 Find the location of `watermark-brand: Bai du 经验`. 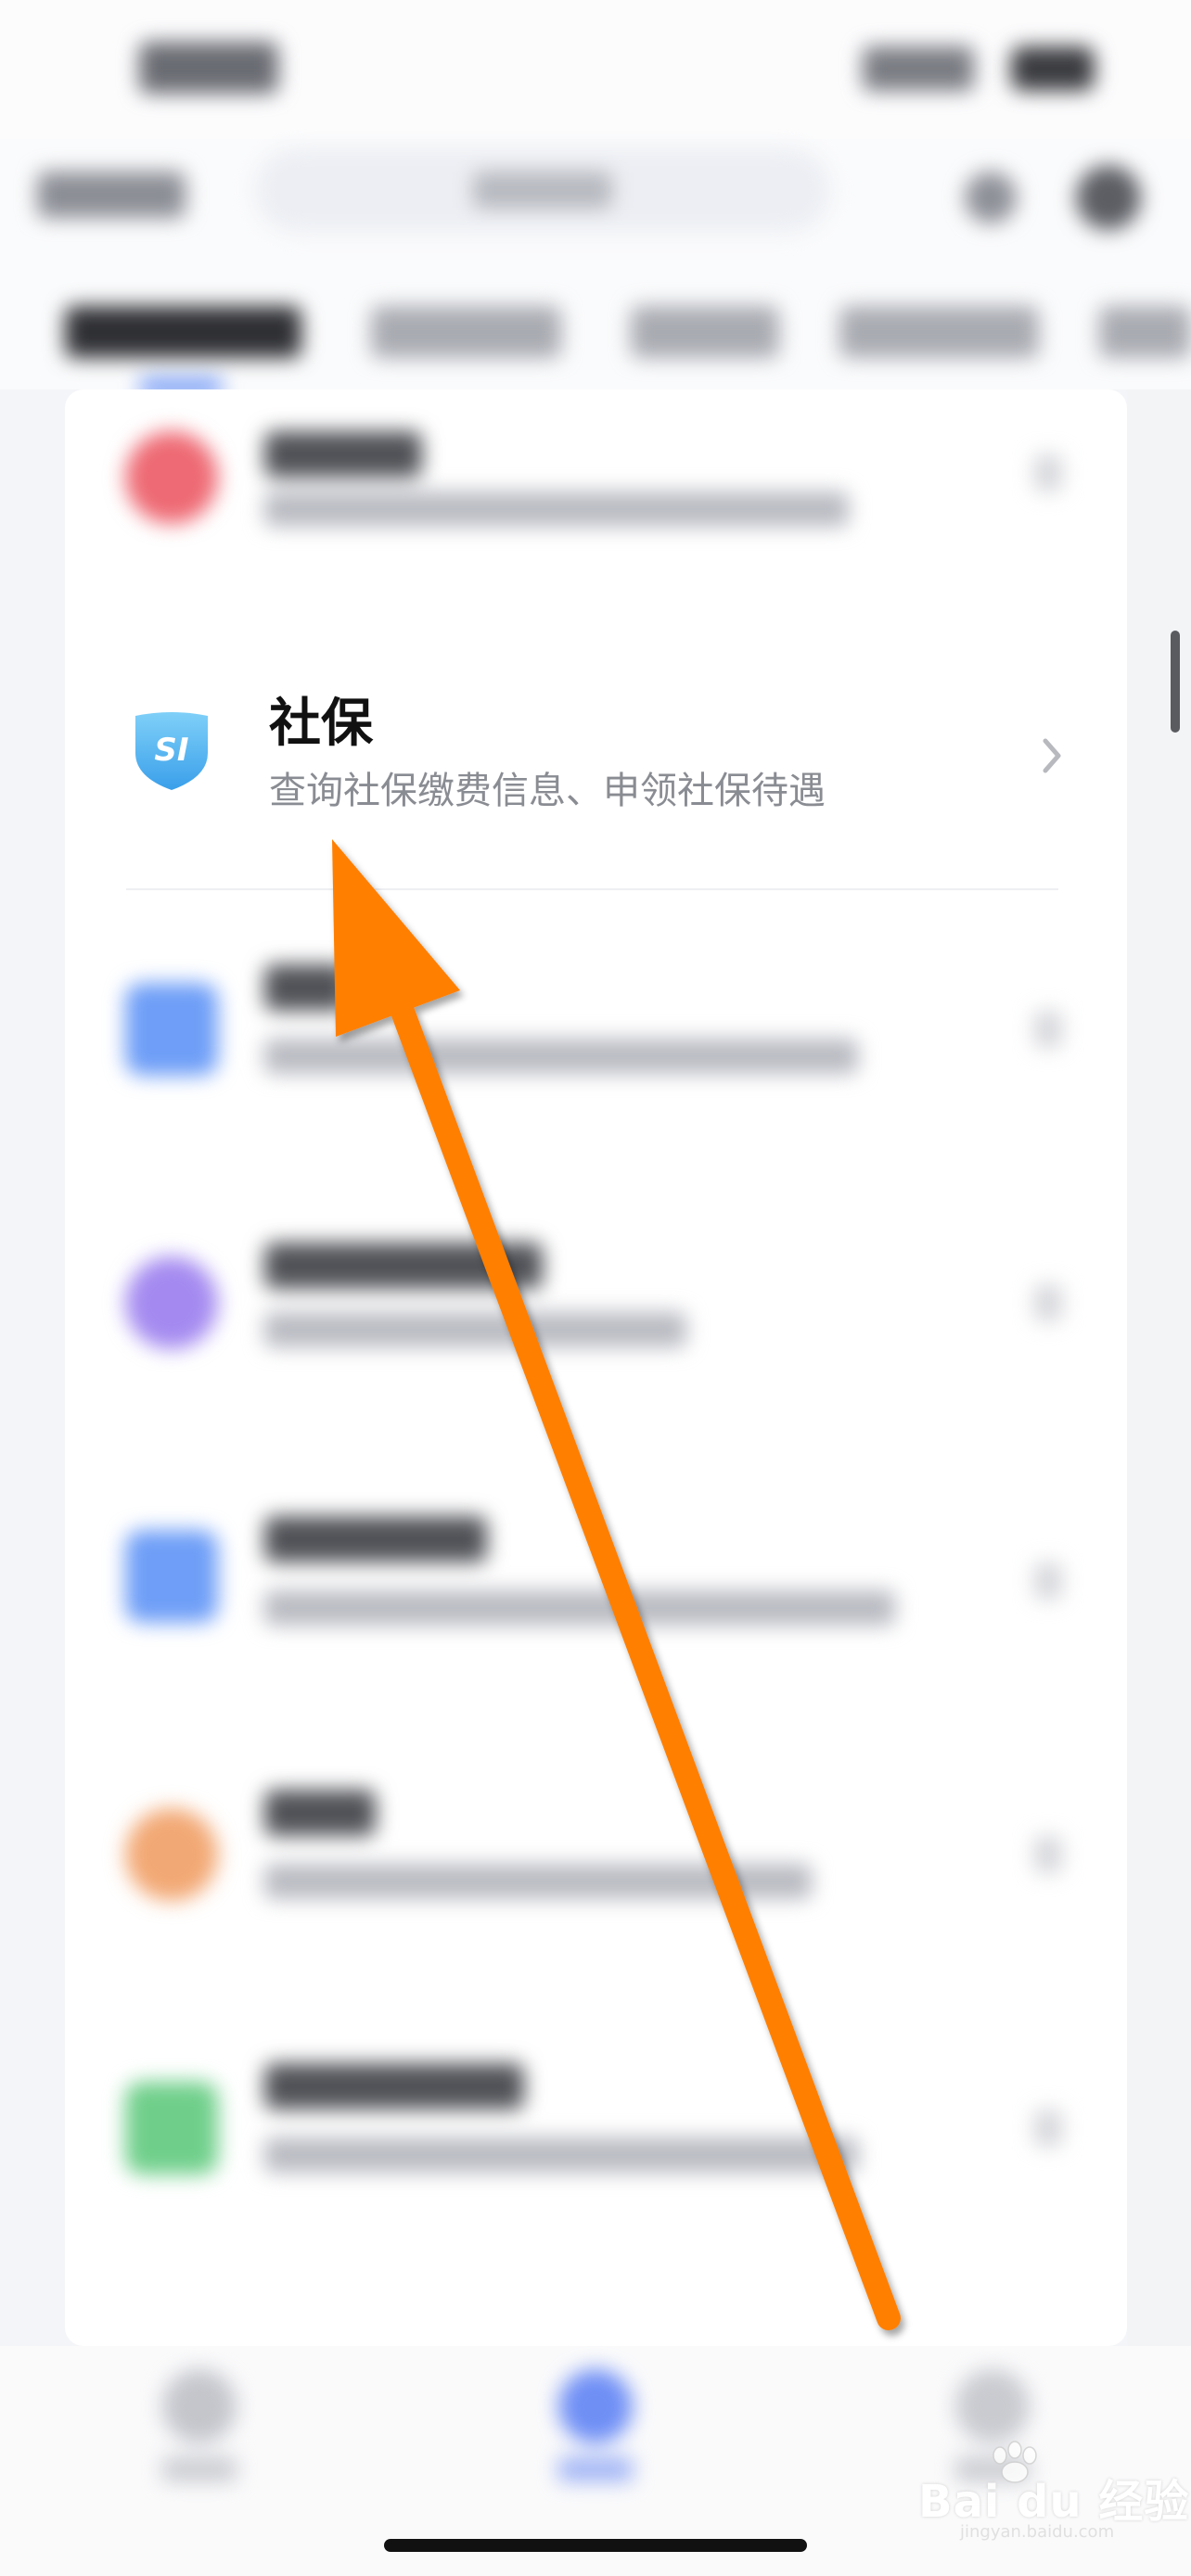

watermark-brand: Bai du 经验 is located at coordinates (1054, 2502).